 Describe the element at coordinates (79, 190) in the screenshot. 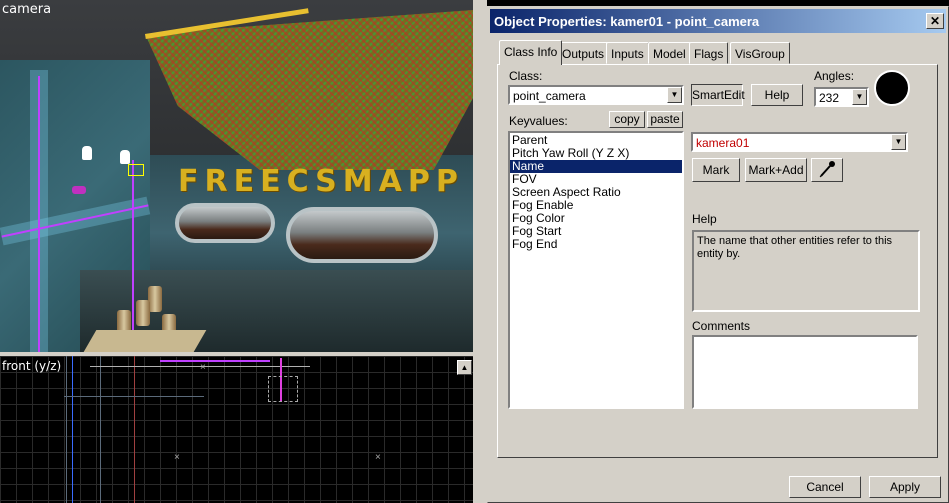

I see `entity-pink` at that location.